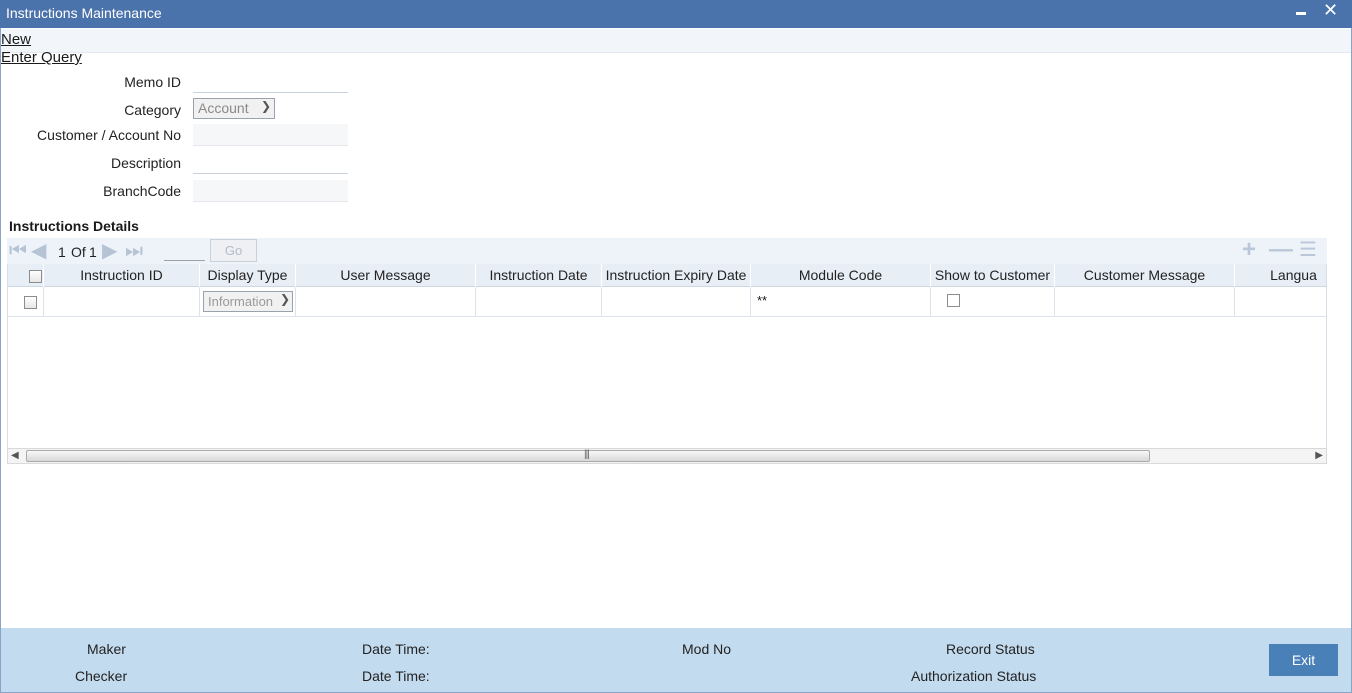  I want to click on of-label: Of, so click(78, 252).